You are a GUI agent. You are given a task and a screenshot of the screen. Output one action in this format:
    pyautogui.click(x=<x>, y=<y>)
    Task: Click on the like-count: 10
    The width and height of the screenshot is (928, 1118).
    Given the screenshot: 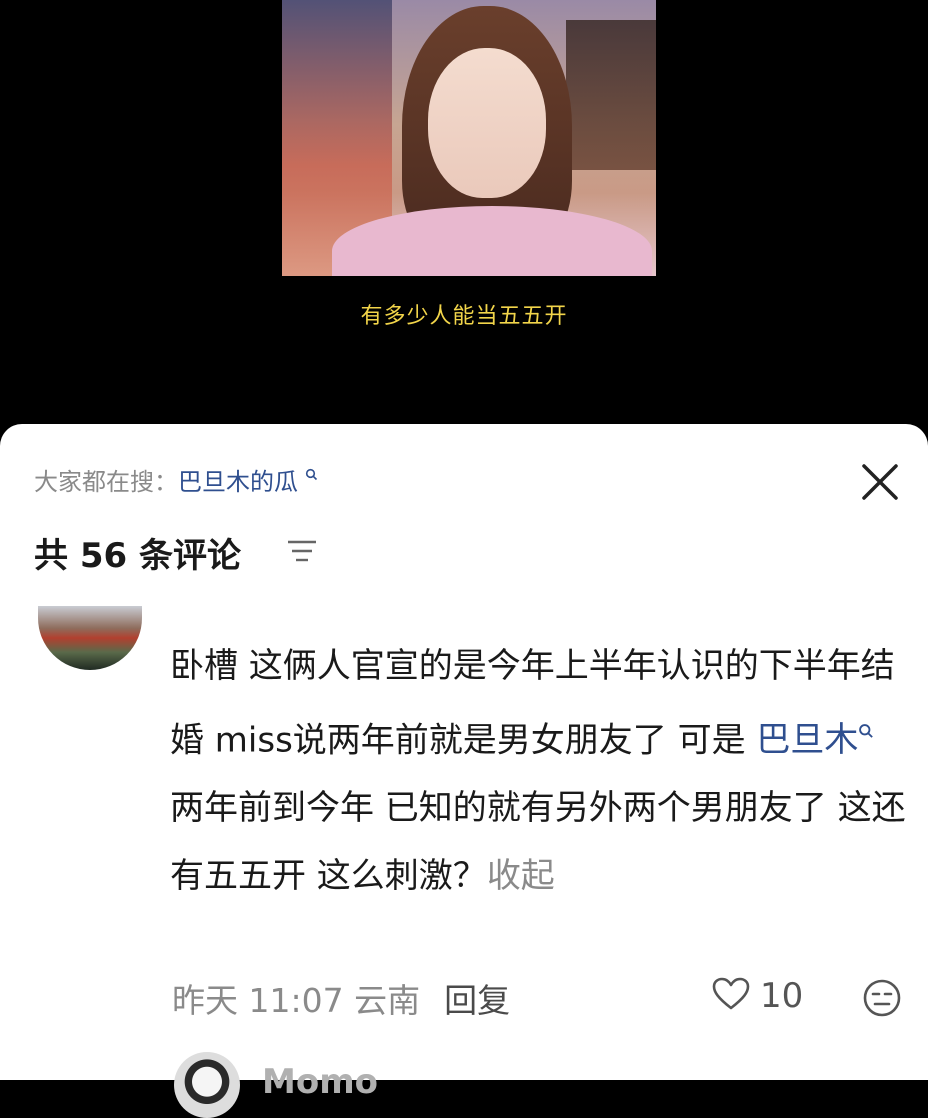 What is the action you would take?
    pyautogui.click(x=782, y=996)
    